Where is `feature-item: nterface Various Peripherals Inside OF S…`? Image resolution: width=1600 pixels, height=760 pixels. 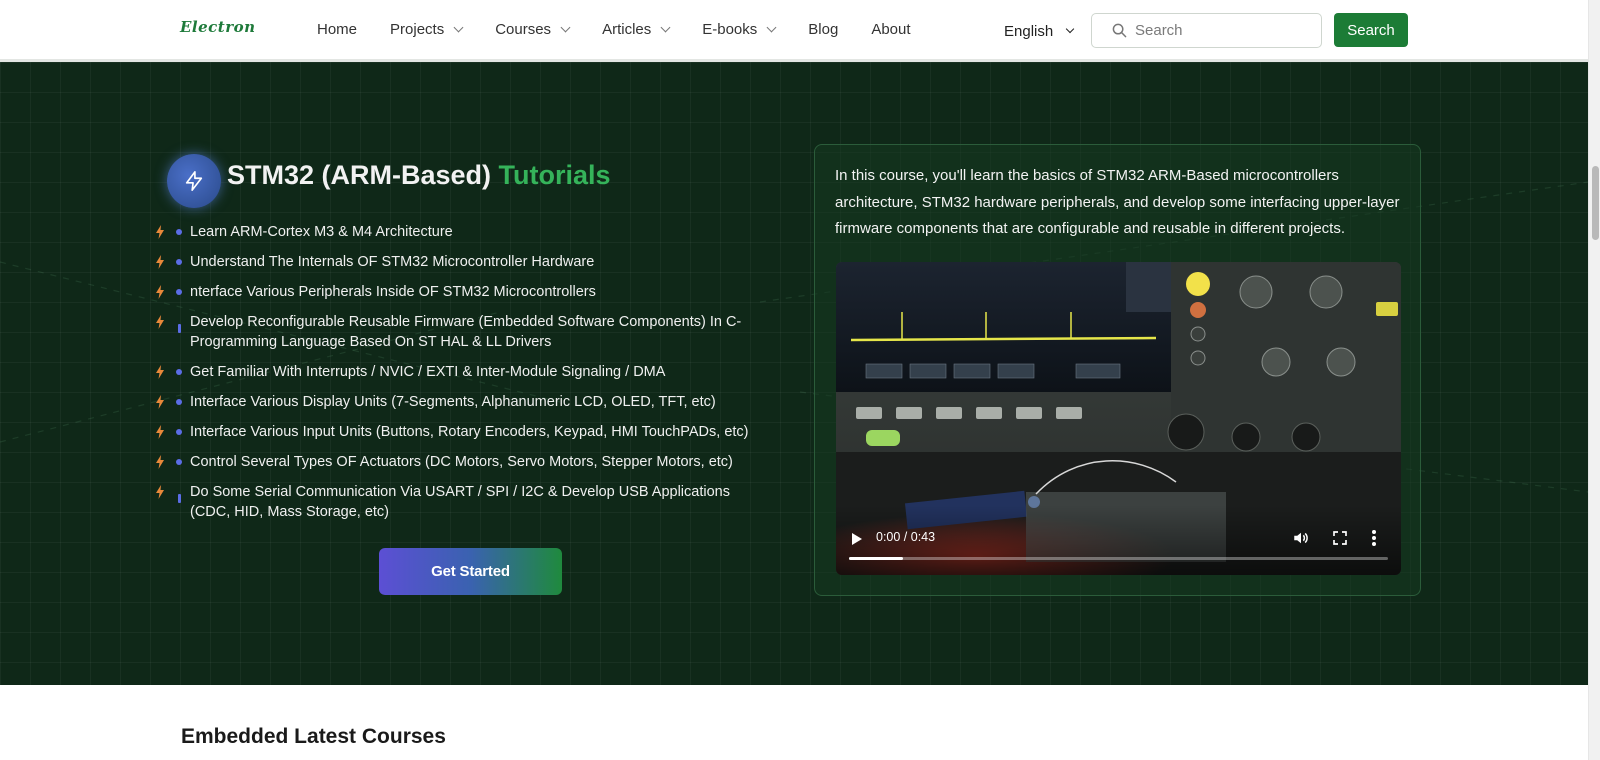
feature-item: nterface Various Peripherals Inside OF S… is located at coordinates (459, 292).